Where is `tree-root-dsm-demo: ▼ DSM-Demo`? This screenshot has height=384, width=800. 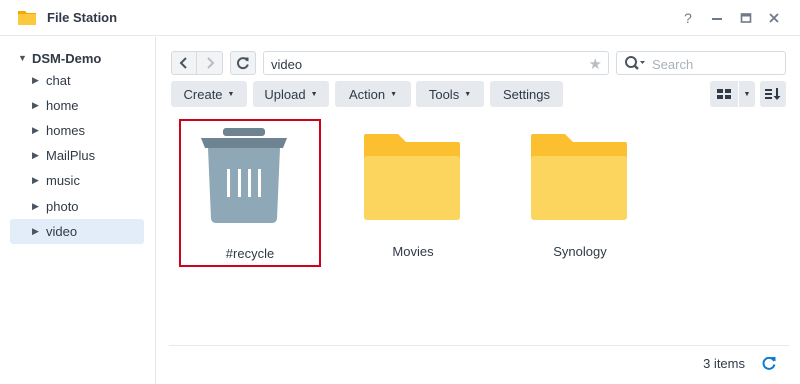
tree-root-dsm-demo: ▼ DSM-Demo is located at coordinates (59, 58).